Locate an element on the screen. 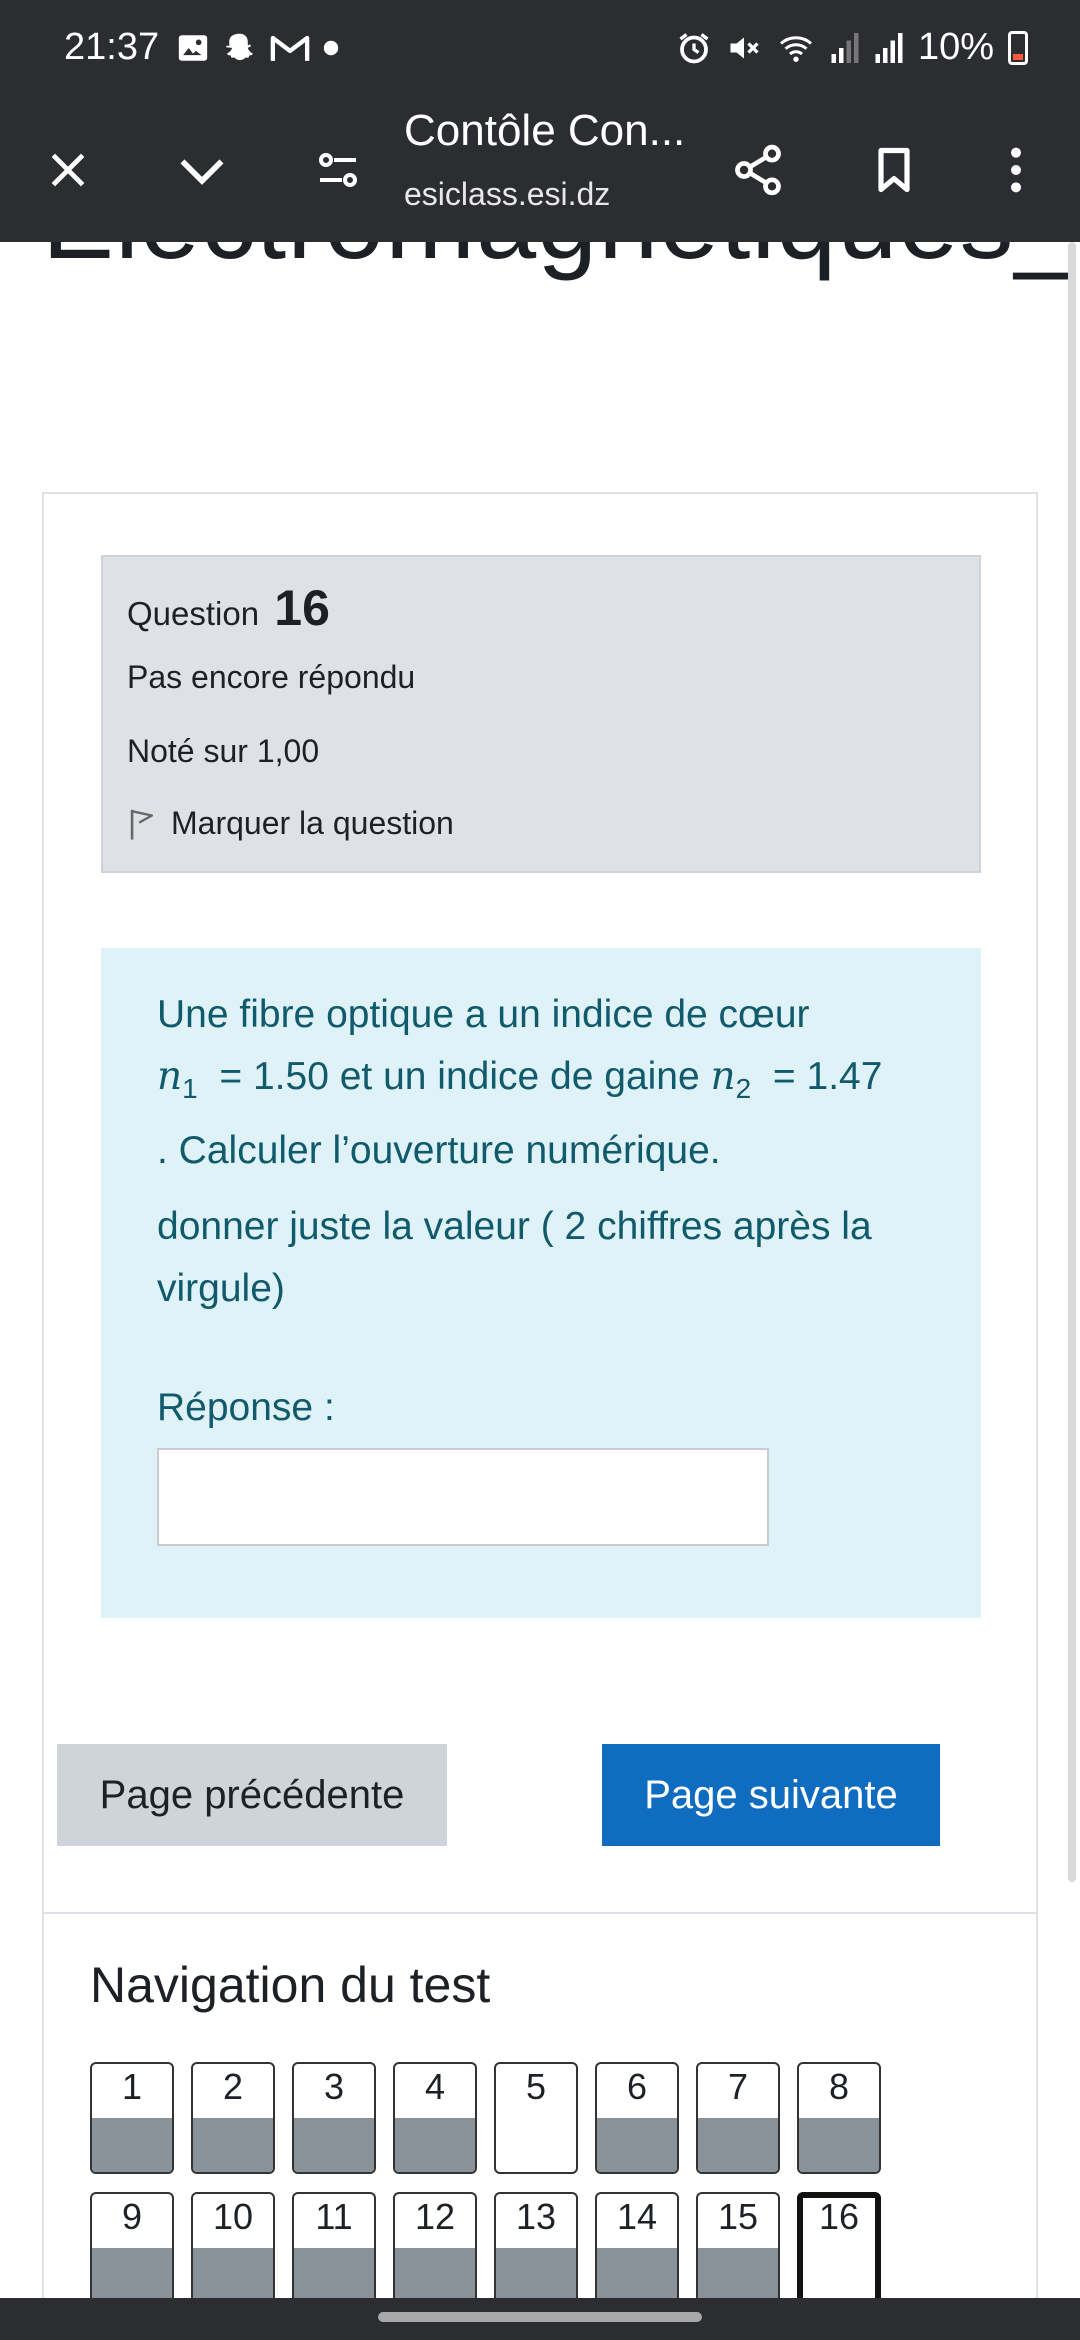  page-settings-icon is located at coordinates (338, 170).